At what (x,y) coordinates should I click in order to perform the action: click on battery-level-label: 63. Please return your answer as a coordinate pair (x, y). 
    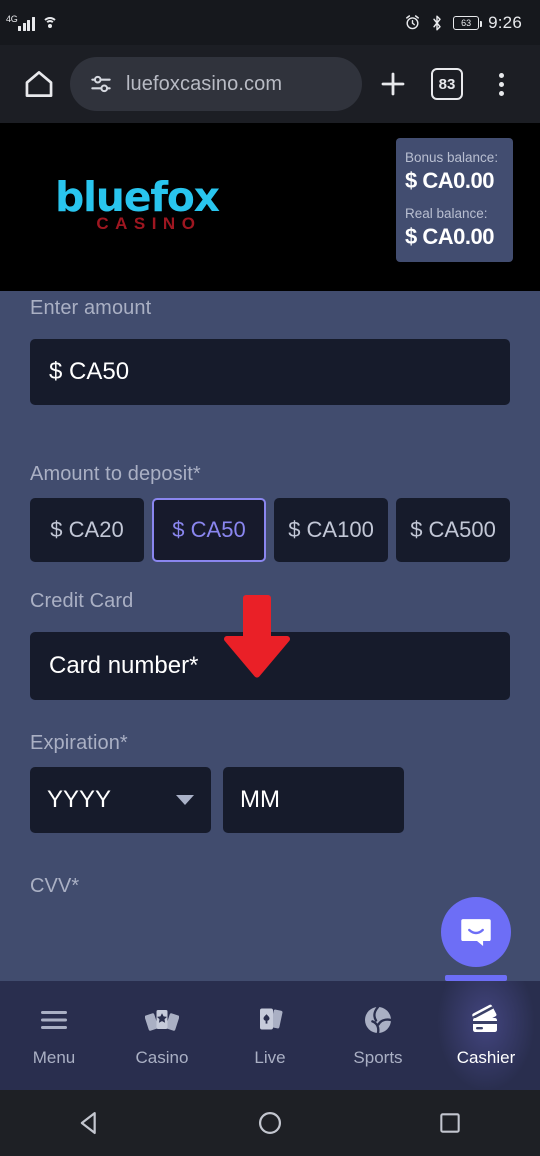
    Looking at the image, I should click on (466, 22).